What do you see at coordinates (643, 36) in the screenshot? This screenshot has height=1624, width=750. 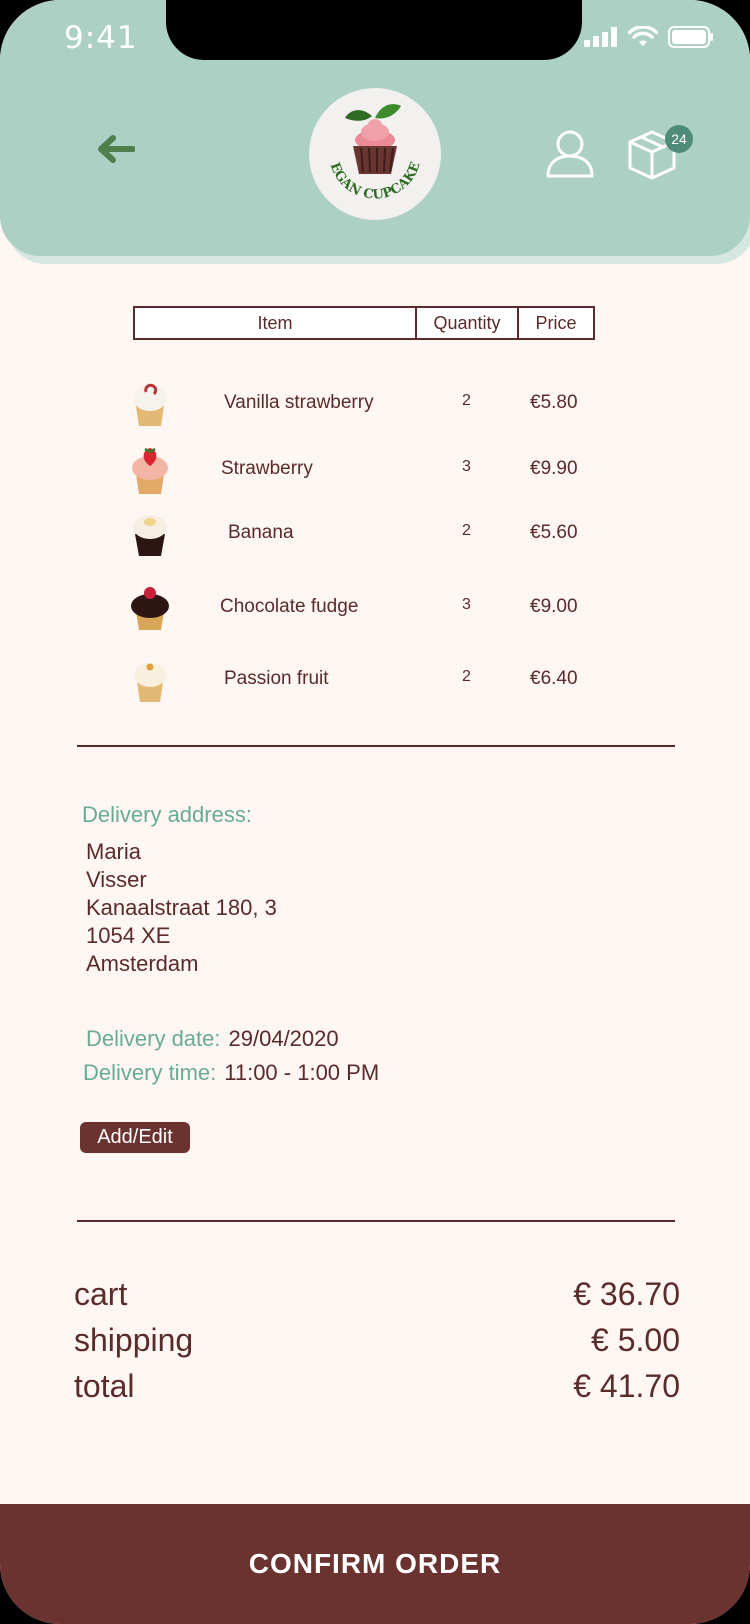 I see `wifi-icon` at bounding box center [643, 36].